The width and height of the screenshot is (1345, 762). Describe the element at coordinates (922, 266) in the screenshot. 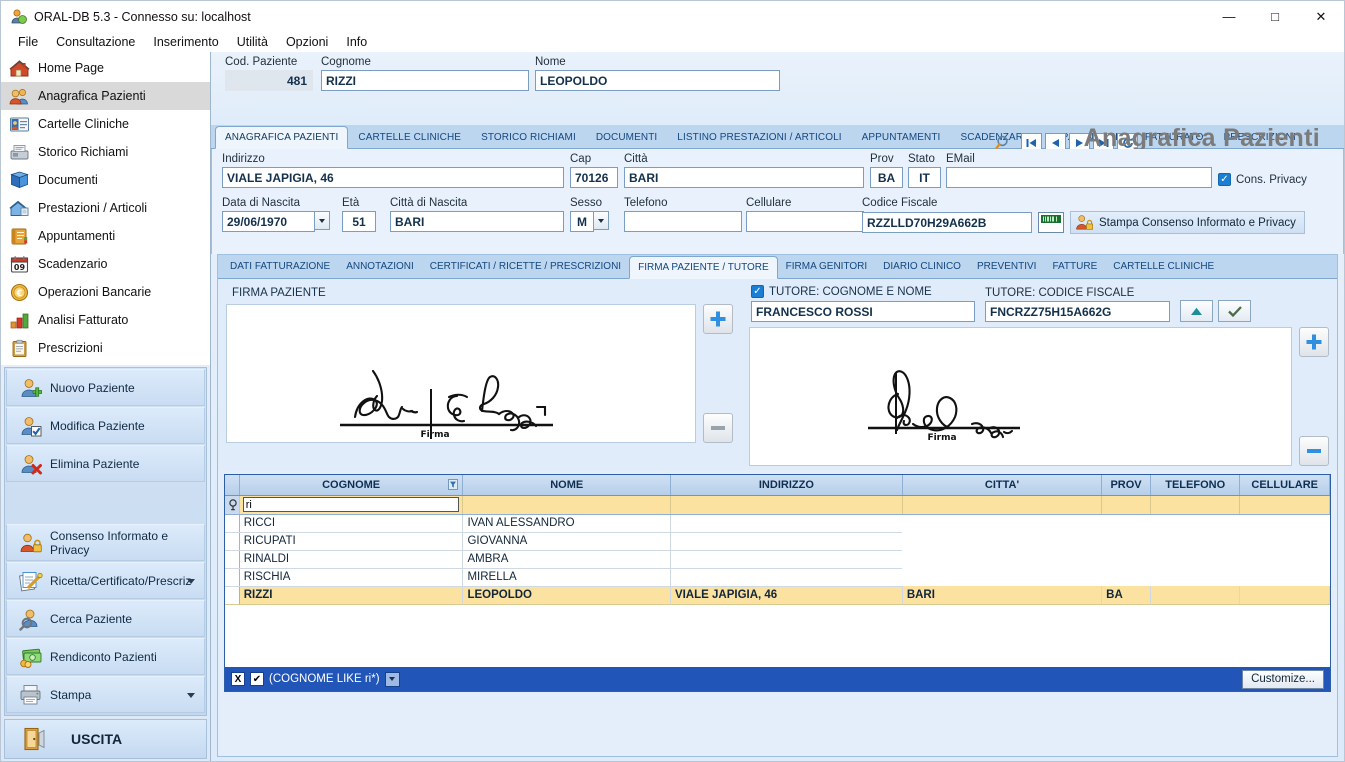

I see `subtab-diario-clinico: DIARIO CLINICO` at that location.